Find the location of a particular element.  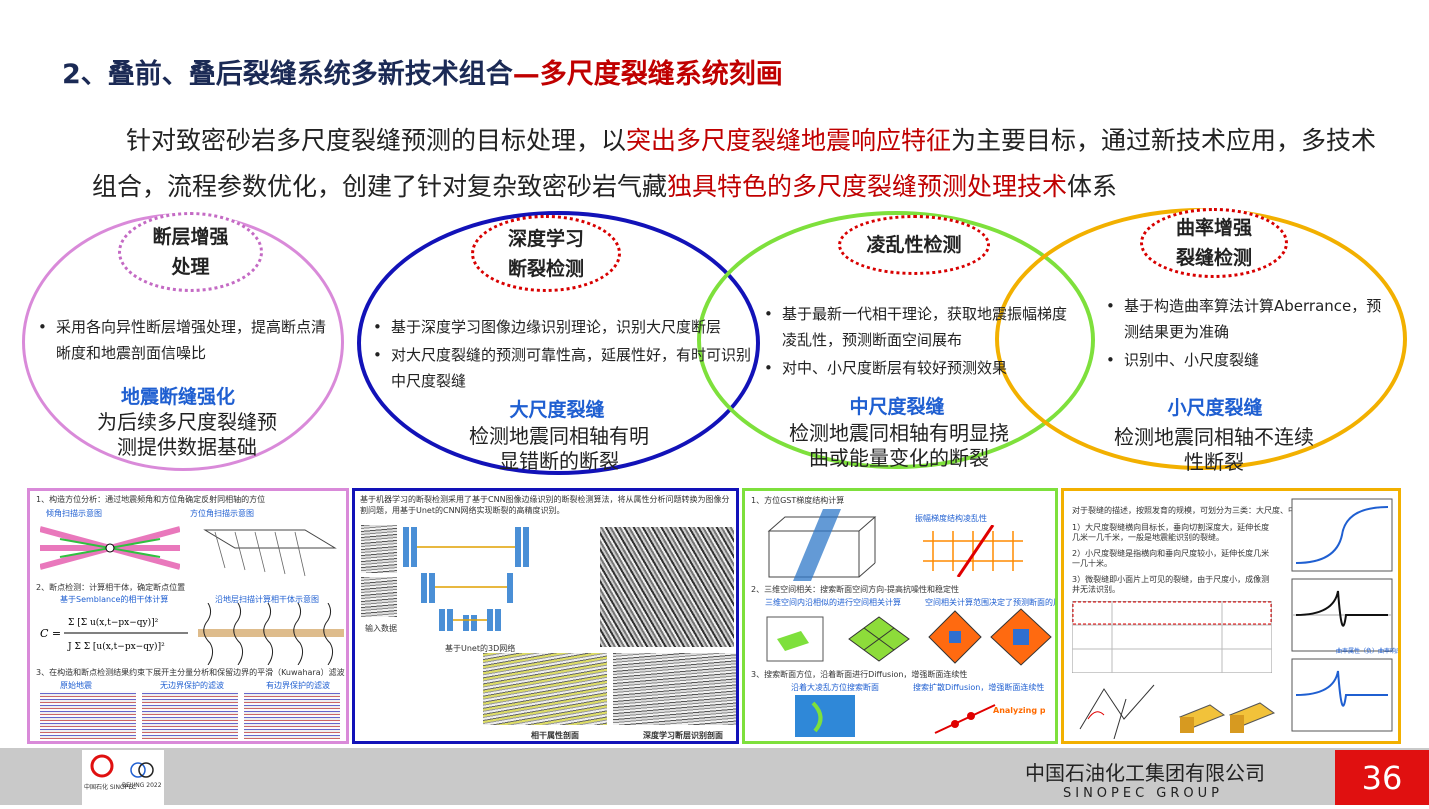

tag-fault-enhance: 断层增强处理 is located at coordinates (190, 252).